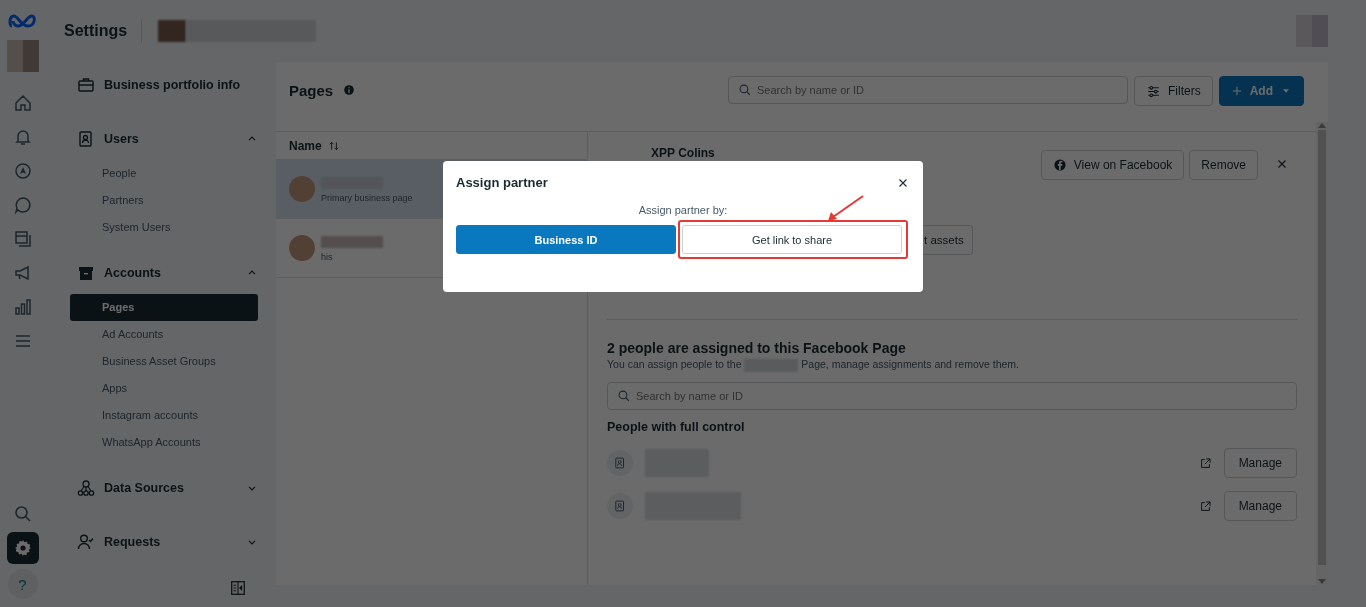 The height and width of the screenshot is (607, 1366). I want to click on sidebar-item: Instagram accounts, so click(164, 415).